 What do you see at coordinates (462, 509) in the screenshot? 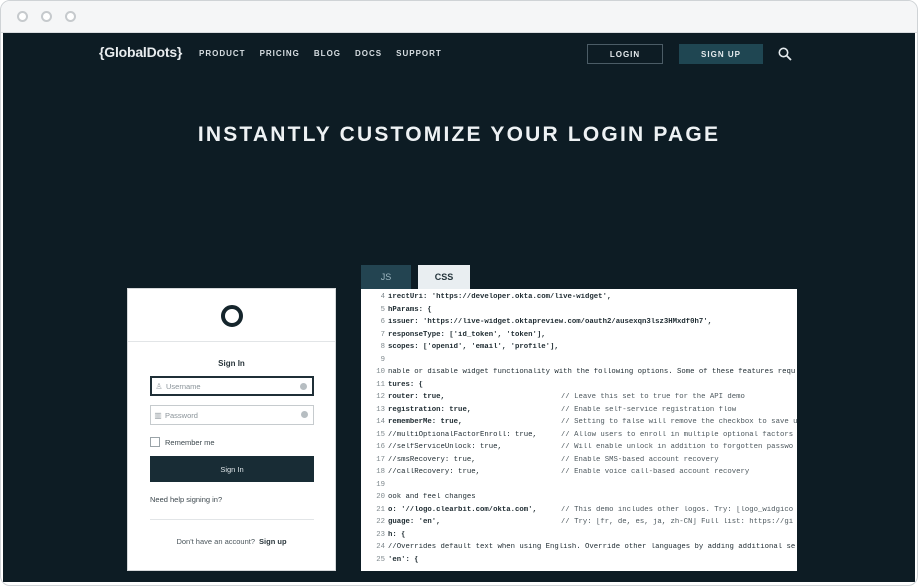
I see `code-text: o: '//logo.clearbit.com/okta.com',` at bounding box center [462, 509].